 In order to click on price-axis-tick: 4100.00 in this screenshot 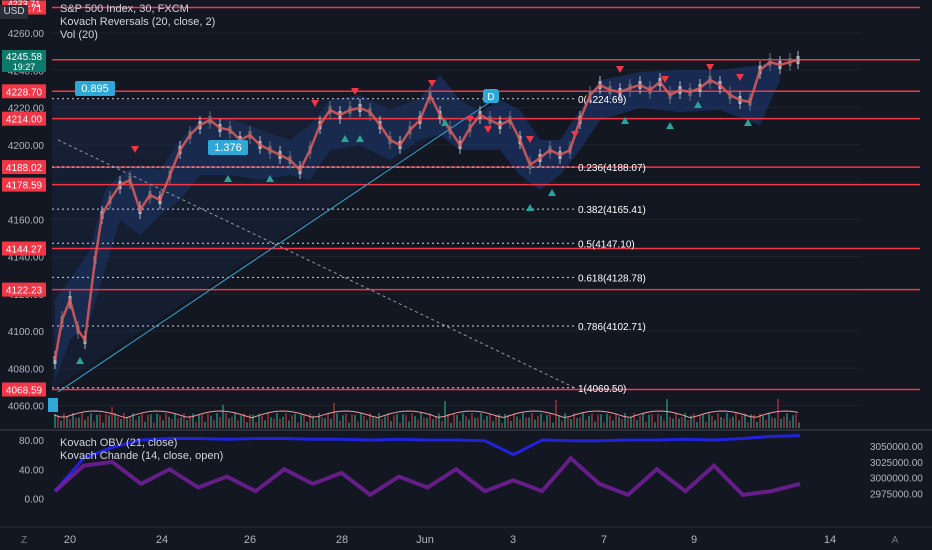, I will do `click(26, 332)`.